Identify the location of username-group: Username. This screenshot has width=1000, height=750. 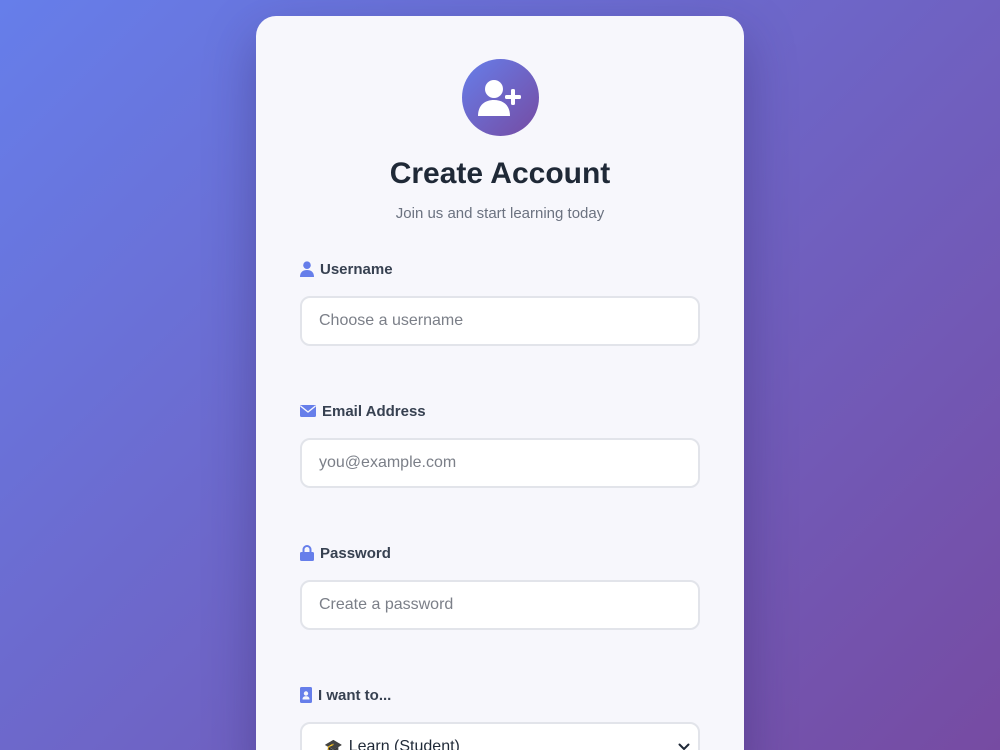
(500, 302).